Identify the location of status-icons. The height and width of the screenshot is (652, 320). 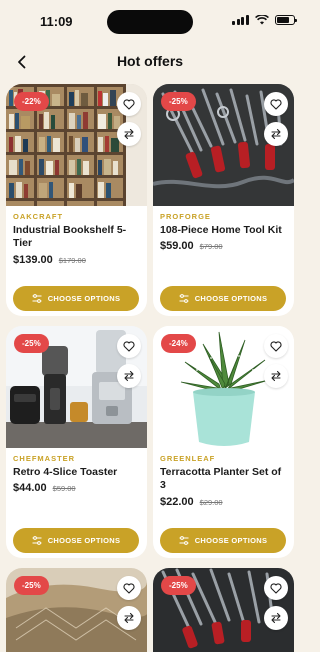
(264, 20).